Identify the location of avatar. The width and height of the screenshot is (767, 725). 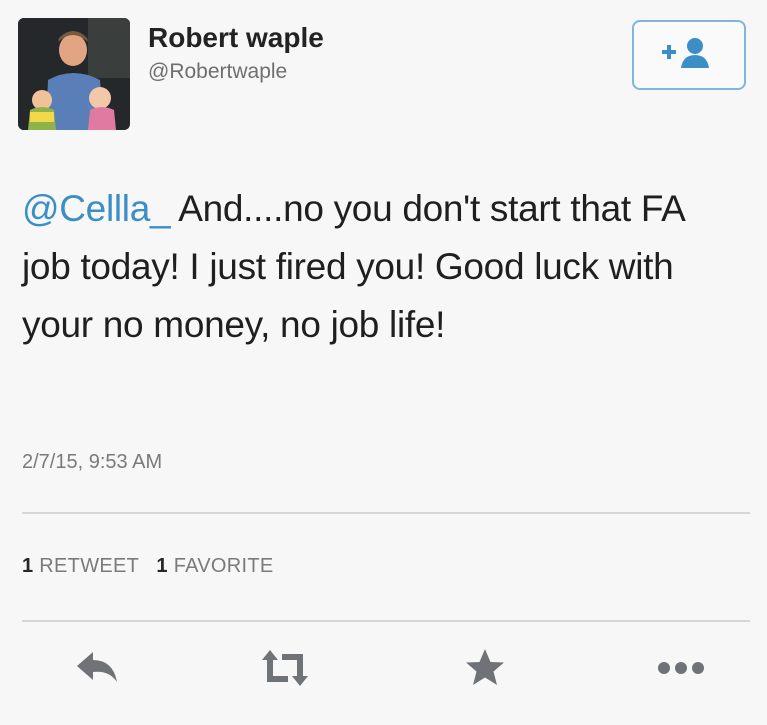
(74, 74).